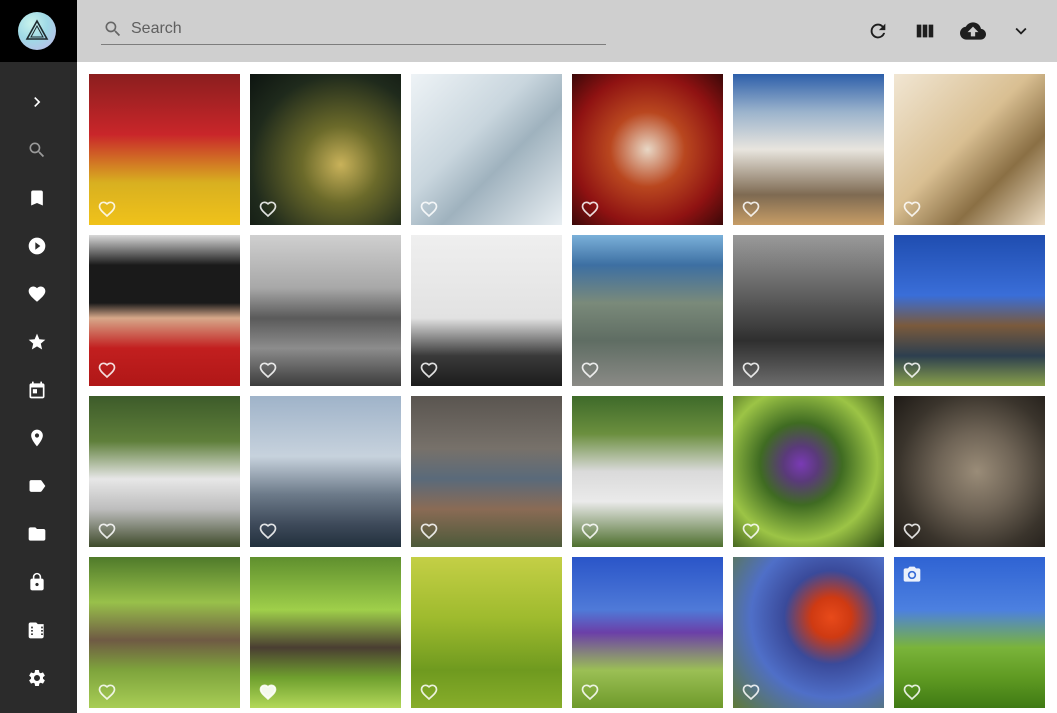 This screenshot has height=713, width=1057. Describe the element at coordinates (486, 149) in the screenshot. I see `photo-tile-white-architecture` at that location.